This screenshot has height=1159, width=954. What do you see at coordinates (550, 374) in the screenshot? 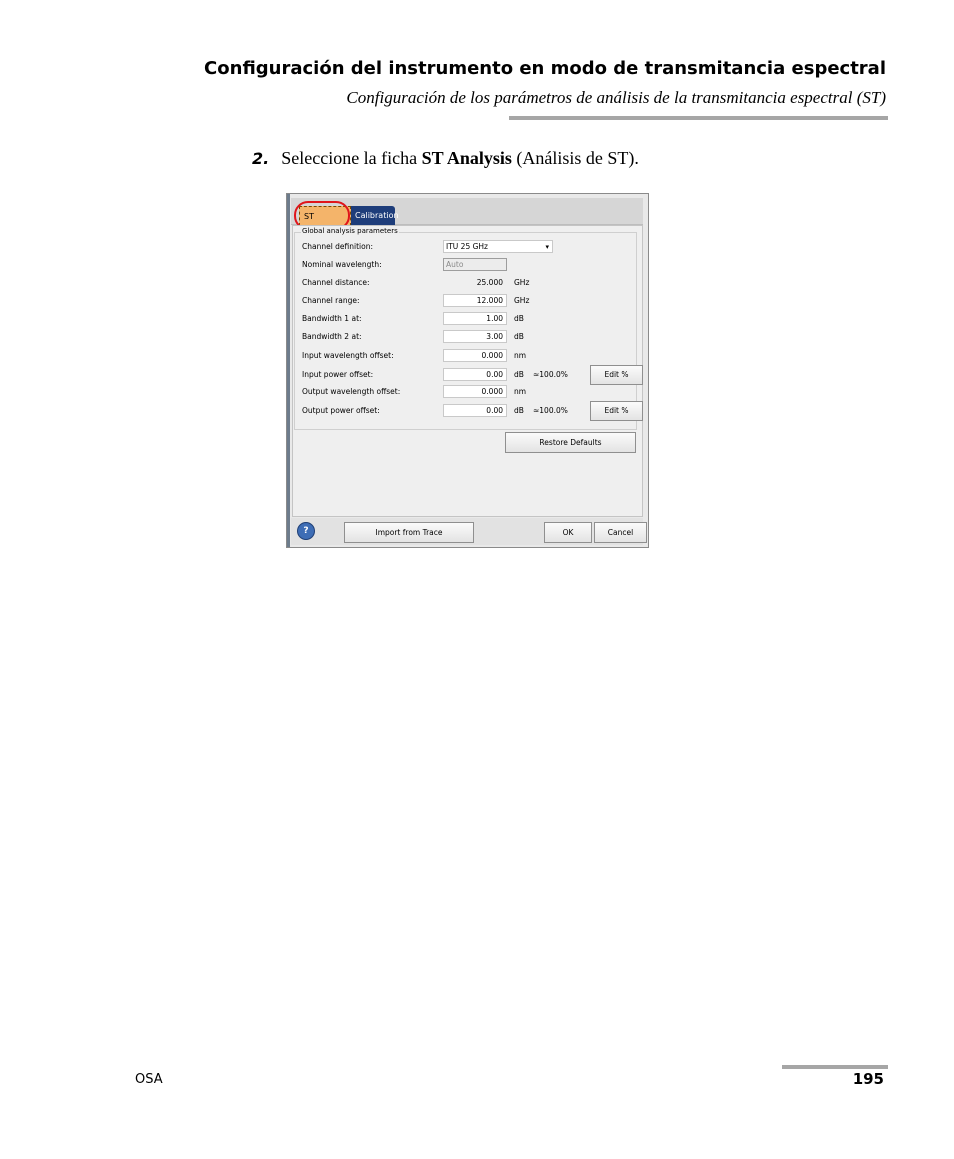
I see `input-power-percent: ≈100.0%` at bounding box center [550, 374].